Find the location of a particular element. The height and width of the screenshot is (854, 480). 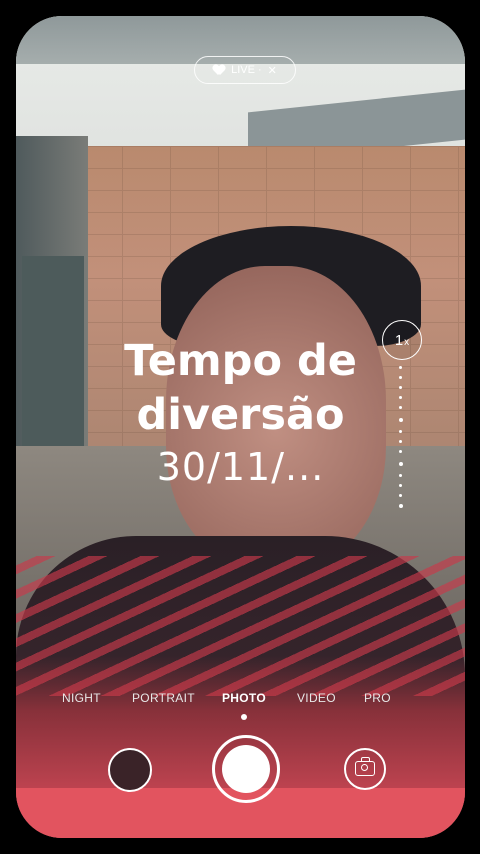

mode-video: VIDEO is located at coordinates (316, 698).